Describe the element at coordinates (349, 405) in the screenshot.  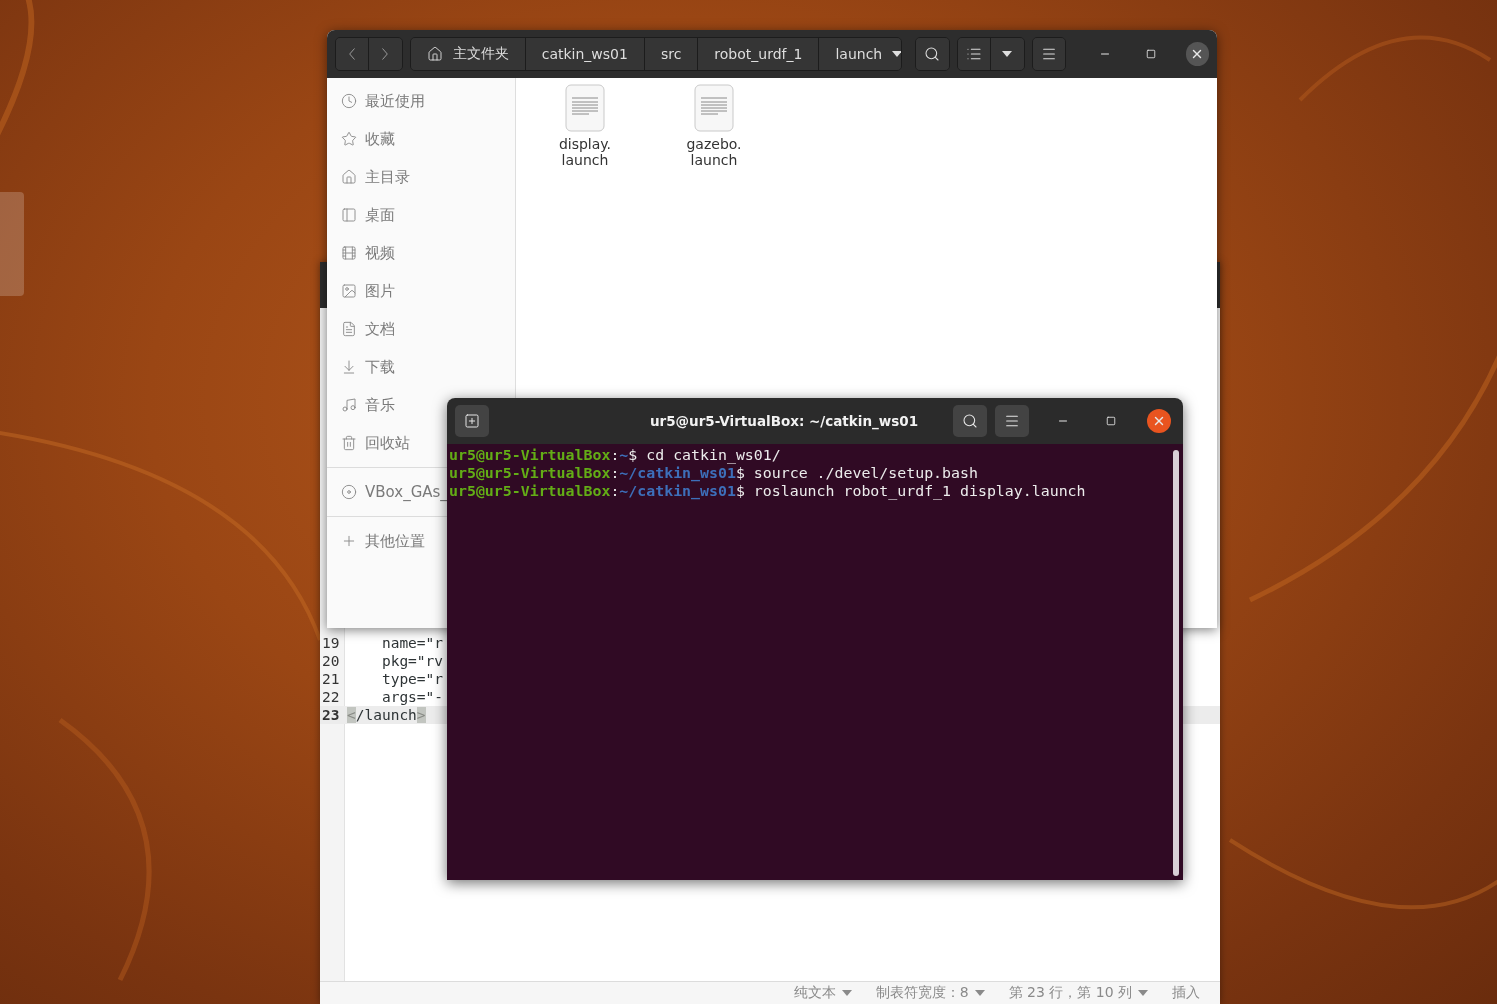
I see `music-icon` at that location.